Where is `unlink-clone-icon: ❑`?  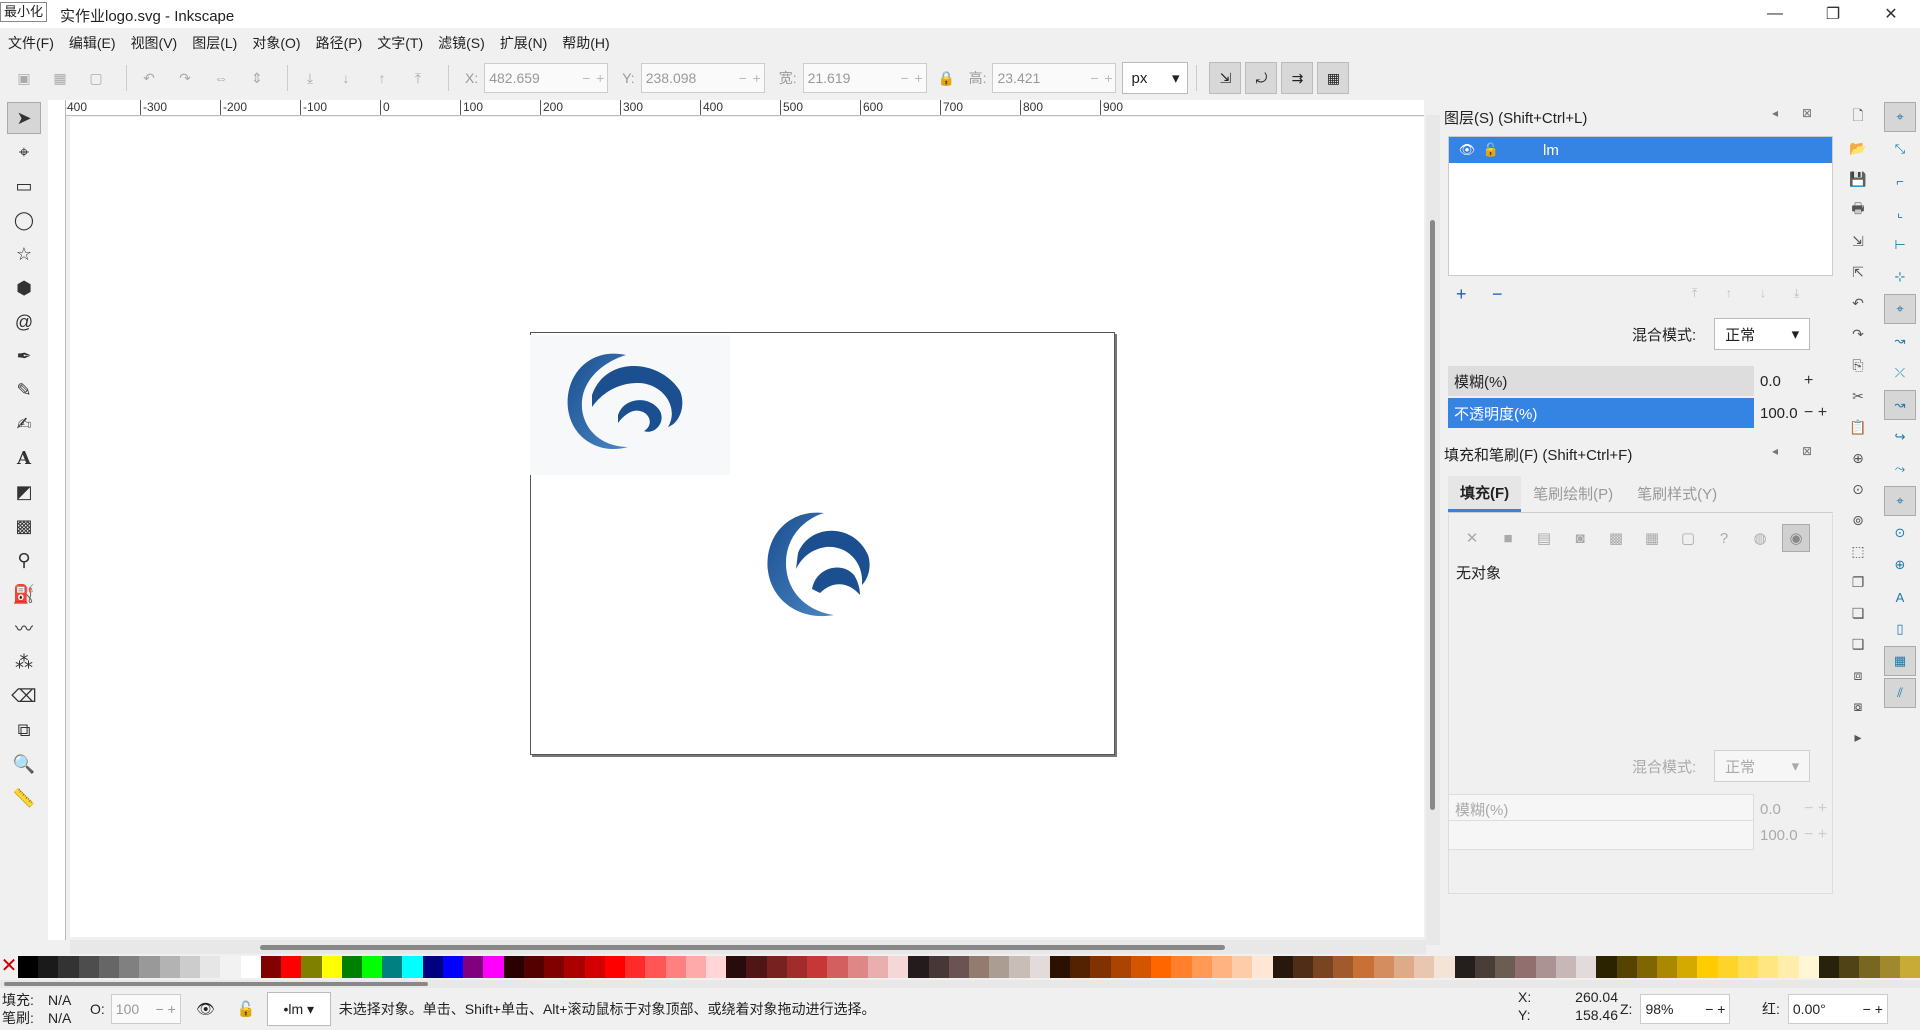
unlink-clone-icon: ❑ is located at coordinates (1858, 644).